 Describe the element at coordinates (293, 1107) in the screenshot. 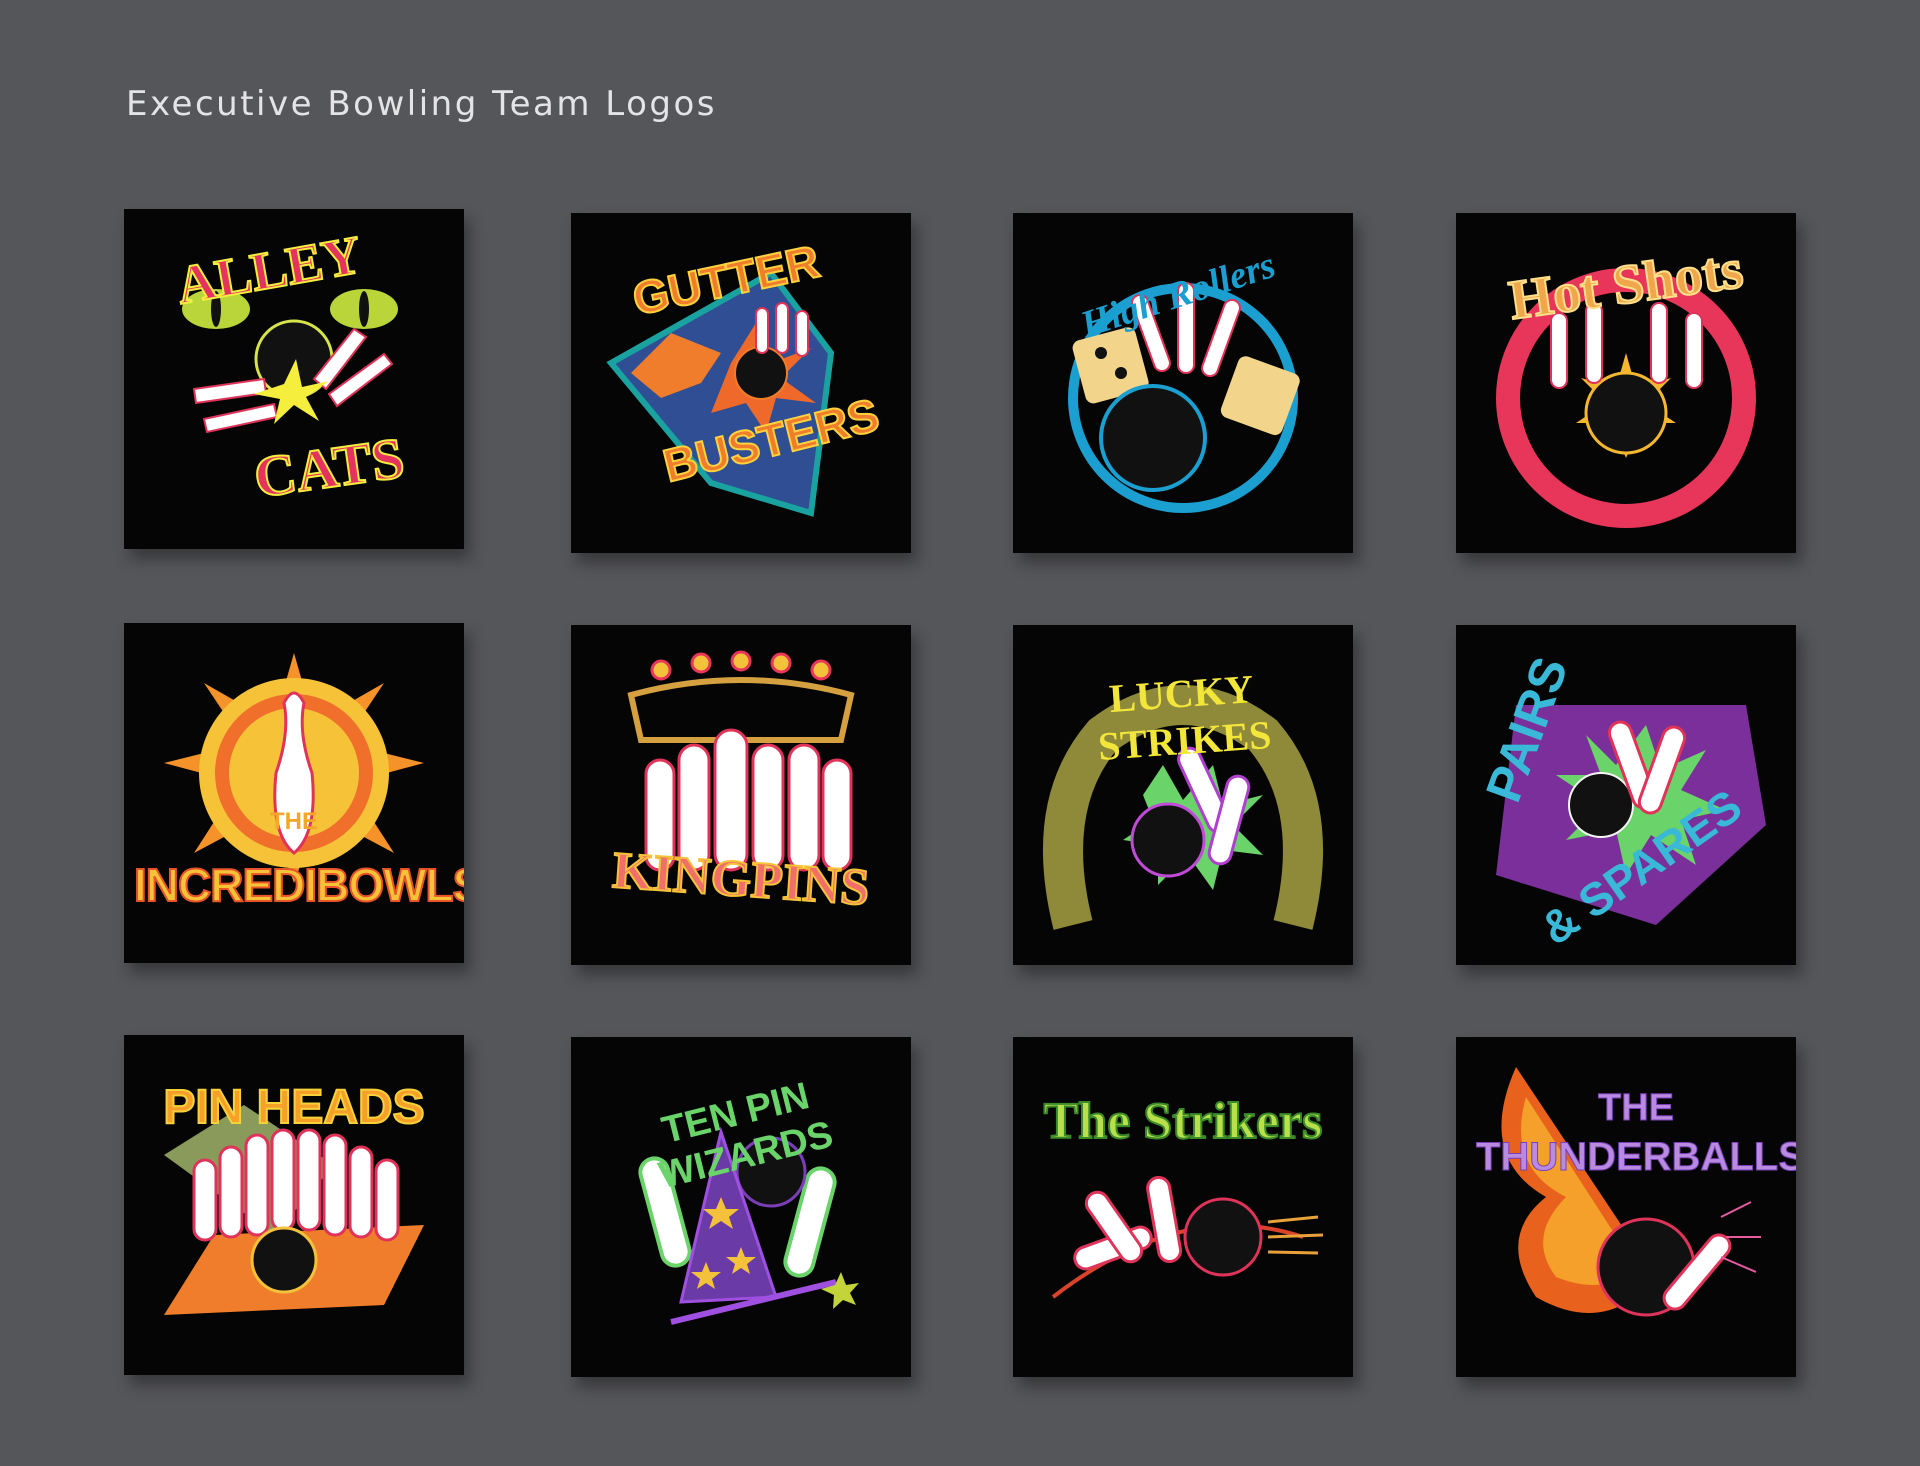

I see `logo-title: PIN HEADS` at that location.